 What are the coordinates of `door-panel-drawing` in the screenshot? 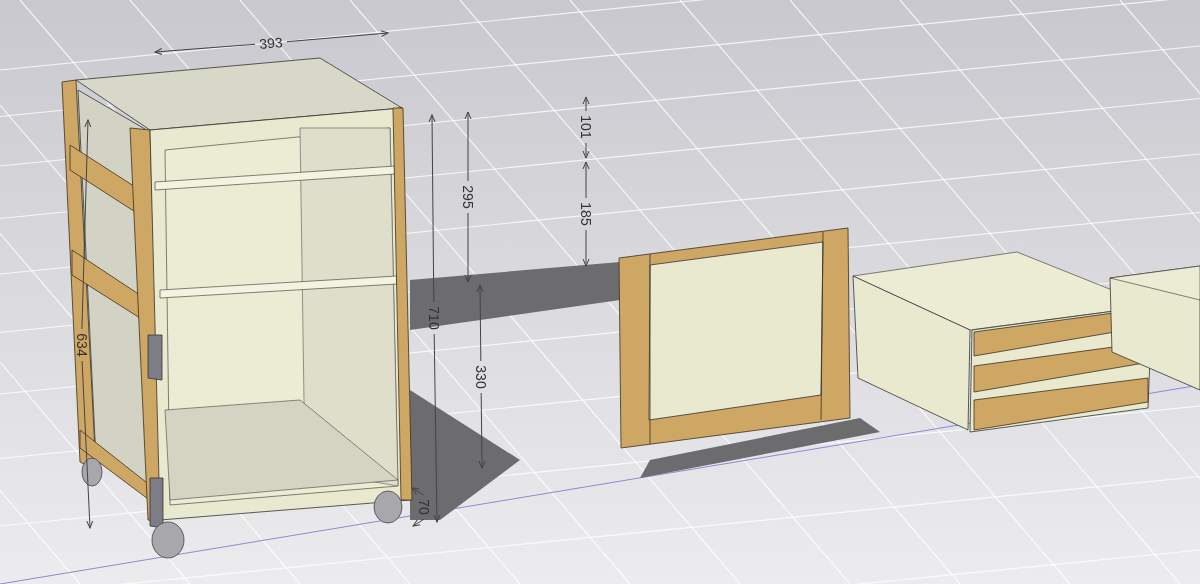 It's located at (734, 338).